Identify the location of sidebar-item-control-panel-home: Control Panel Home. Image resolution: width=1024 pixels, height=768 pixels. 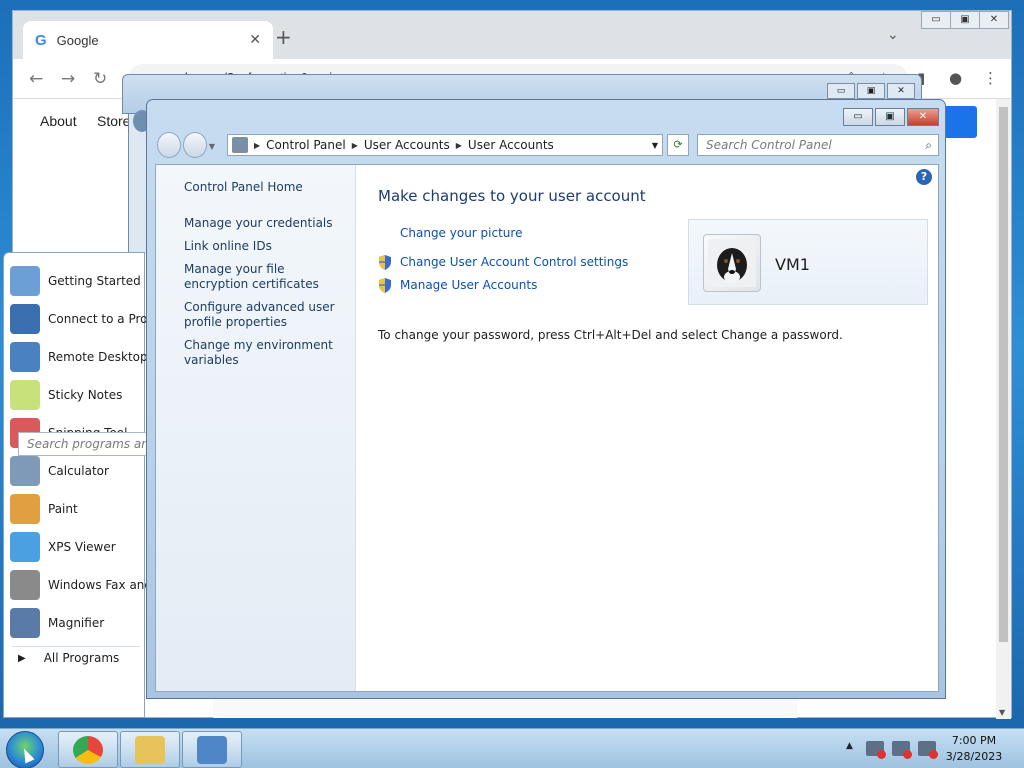
(264, 187).